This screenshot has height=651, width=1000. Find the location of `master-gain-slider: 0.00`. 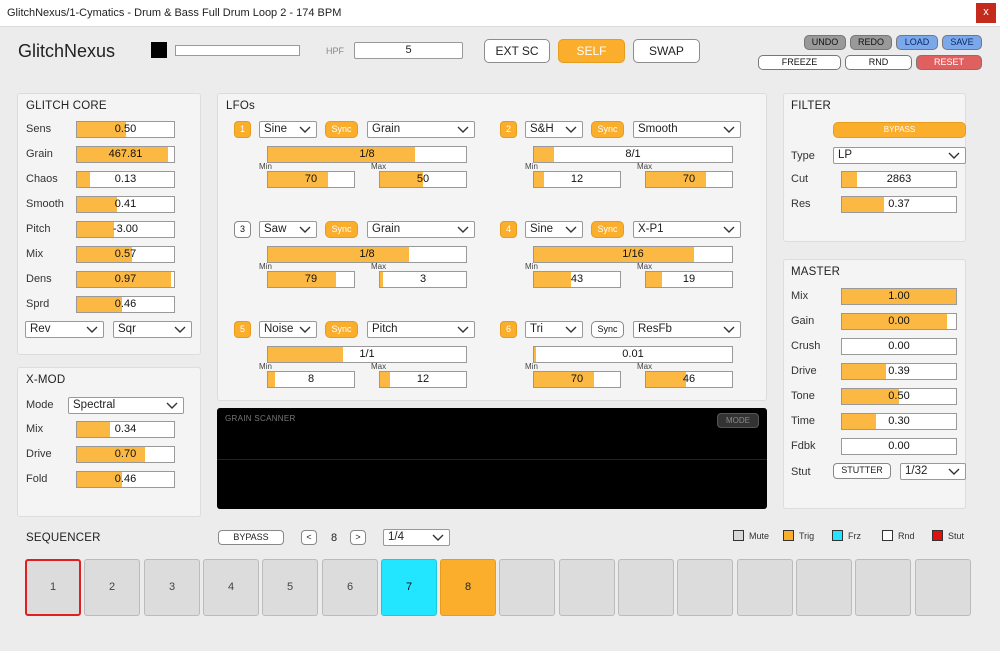

master-gain-slider: 0.00 is located at coordinates (899, 321).